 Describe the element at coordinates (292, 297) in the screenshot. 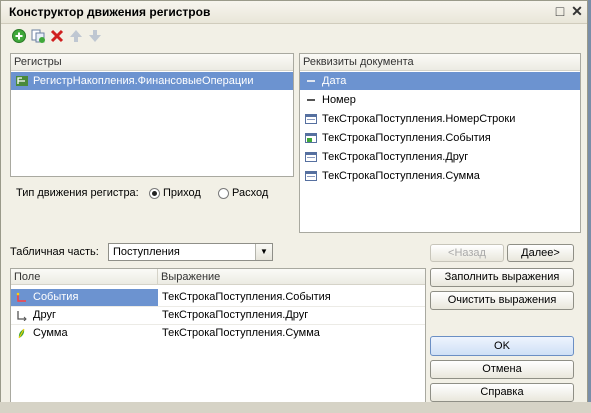

I see `expression-cell: ТекСтрокаПоступления.События` at that location.